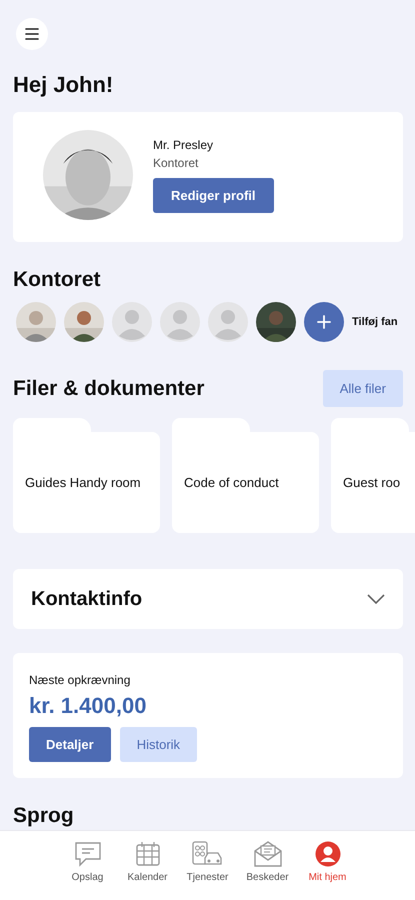  Describe the element at coordinates (86, 599) in the screenshot. I see `contact-title: Kontaktinfo` at that location.